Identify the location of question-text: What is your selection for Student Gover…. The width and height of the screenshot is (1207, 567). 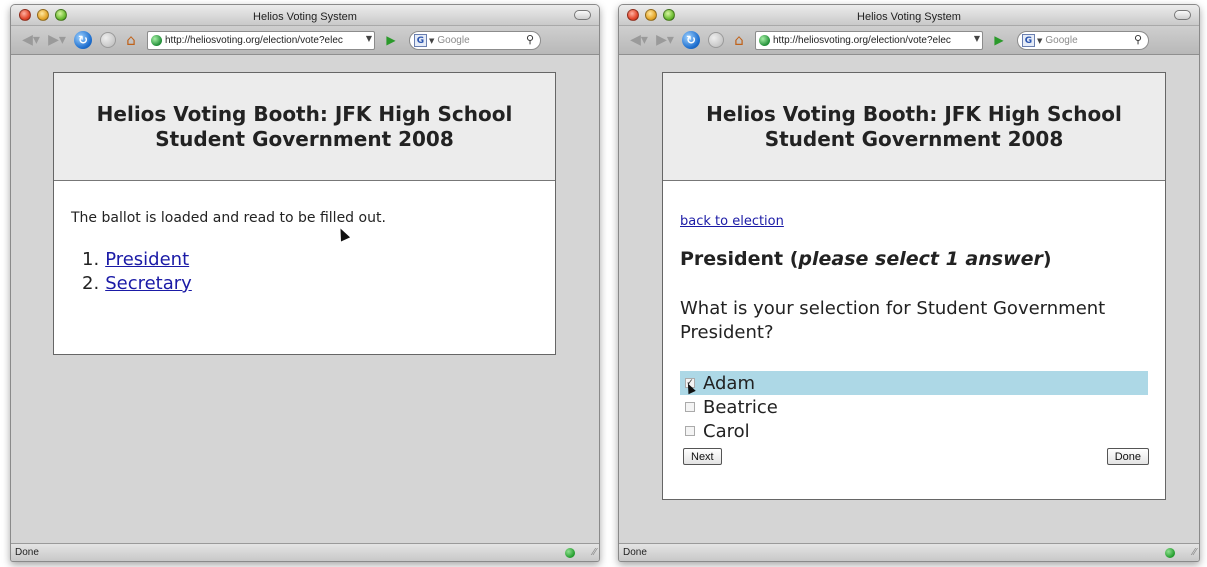
(893, 320).